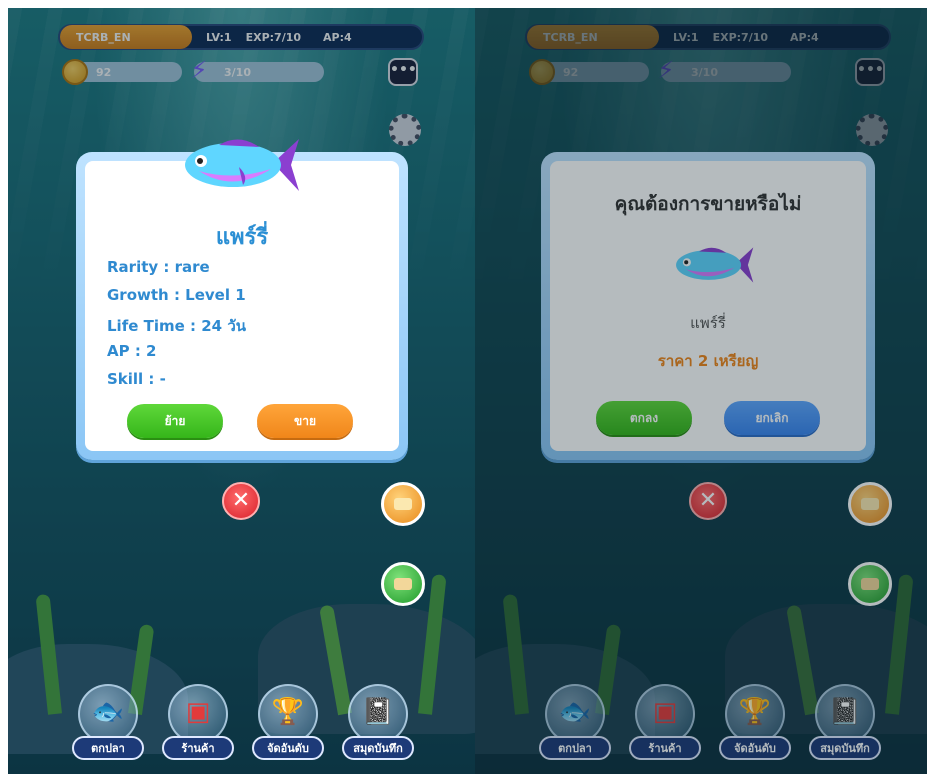 This screenshot has width=927, height=782. I want to click on cancel-button: ยกเลิก, so click(772, 418).